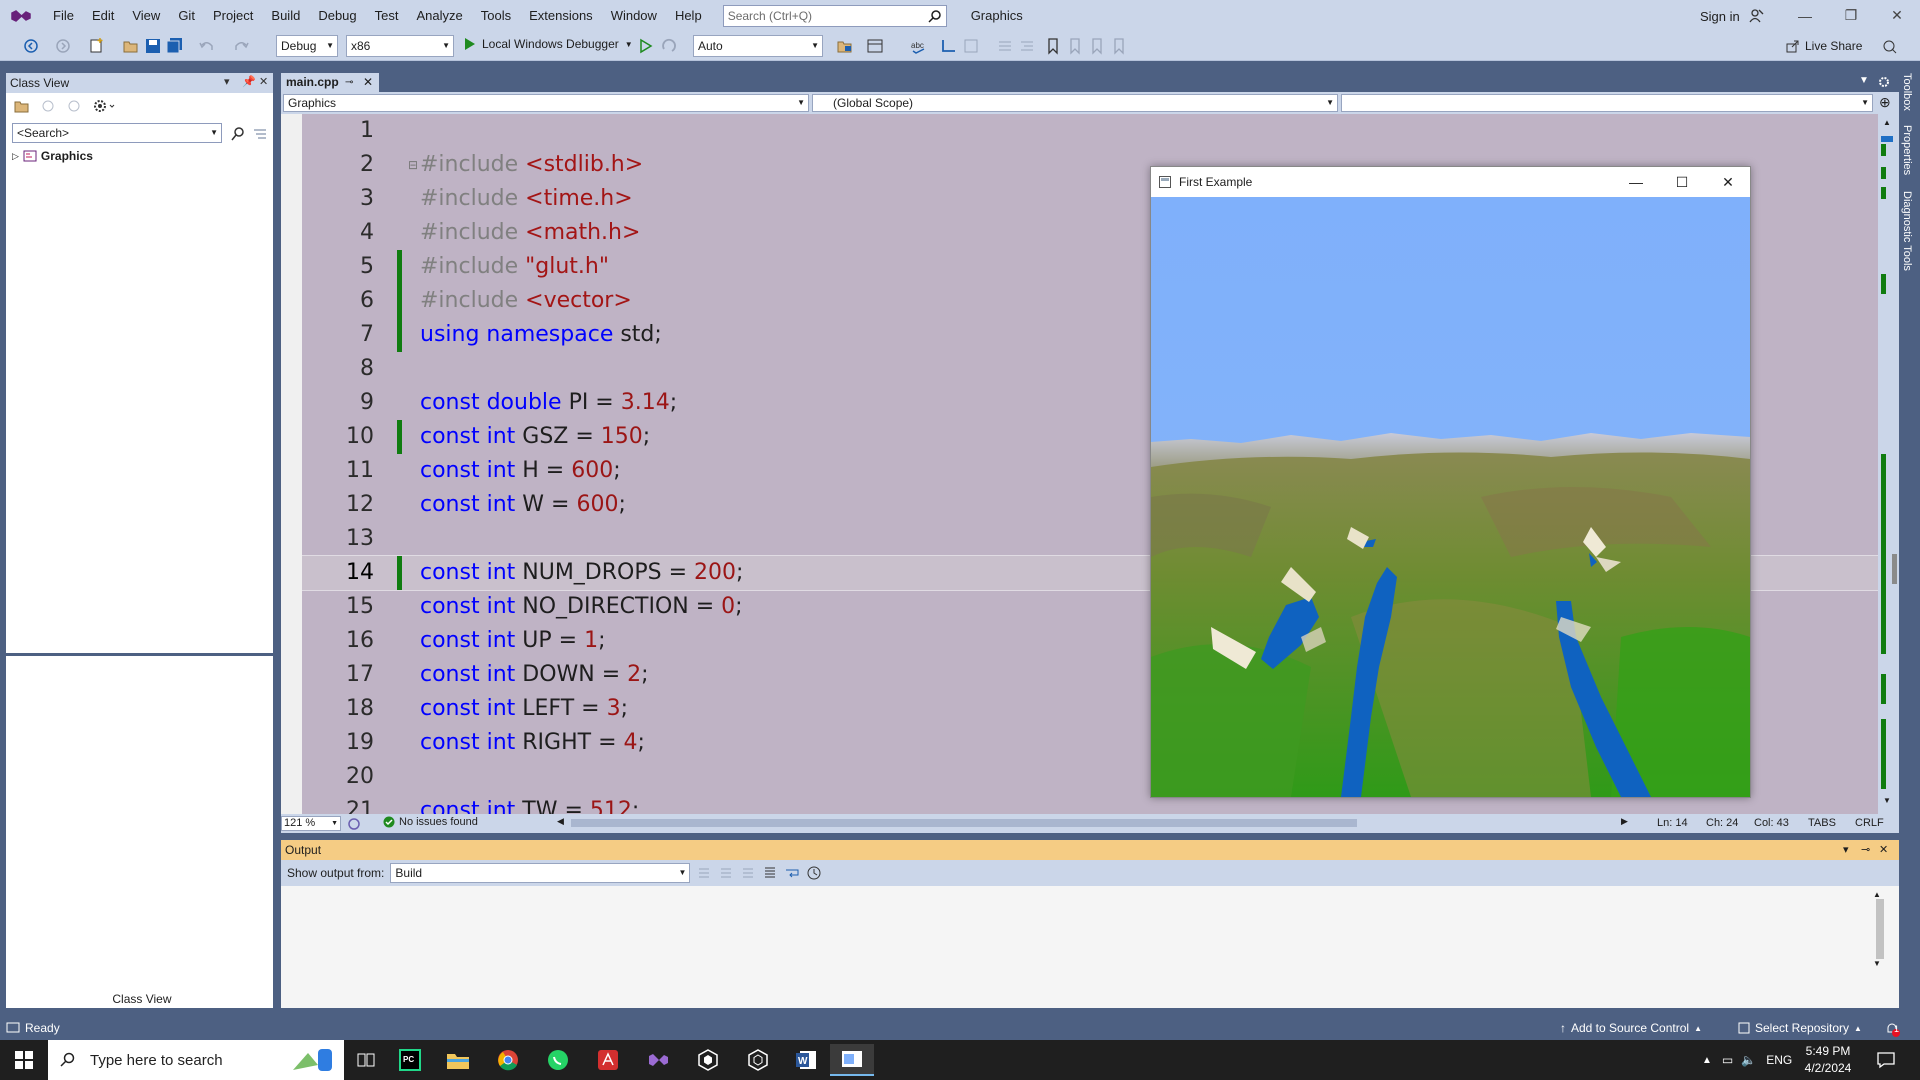 This screenshot has height=1080, width=1920. What do you see at coordinates (1748, 1060) in the screenshot?
I see `volume-icon: 🔈` at bounding box center [1748, 1060].